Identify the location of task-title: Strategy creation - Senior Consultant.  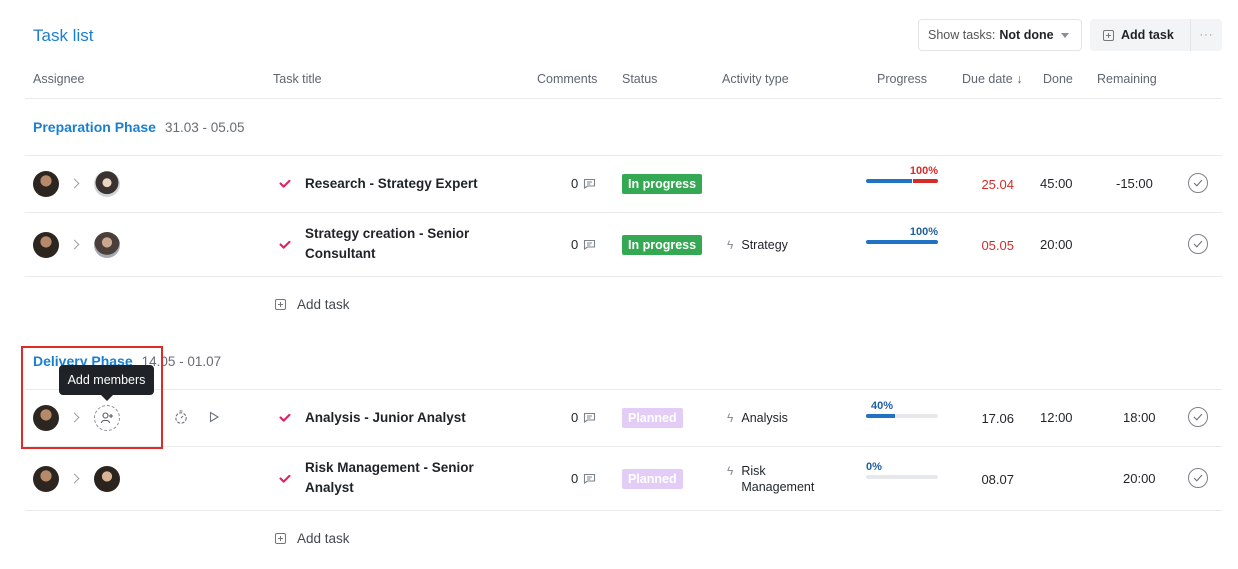
(387, 244).